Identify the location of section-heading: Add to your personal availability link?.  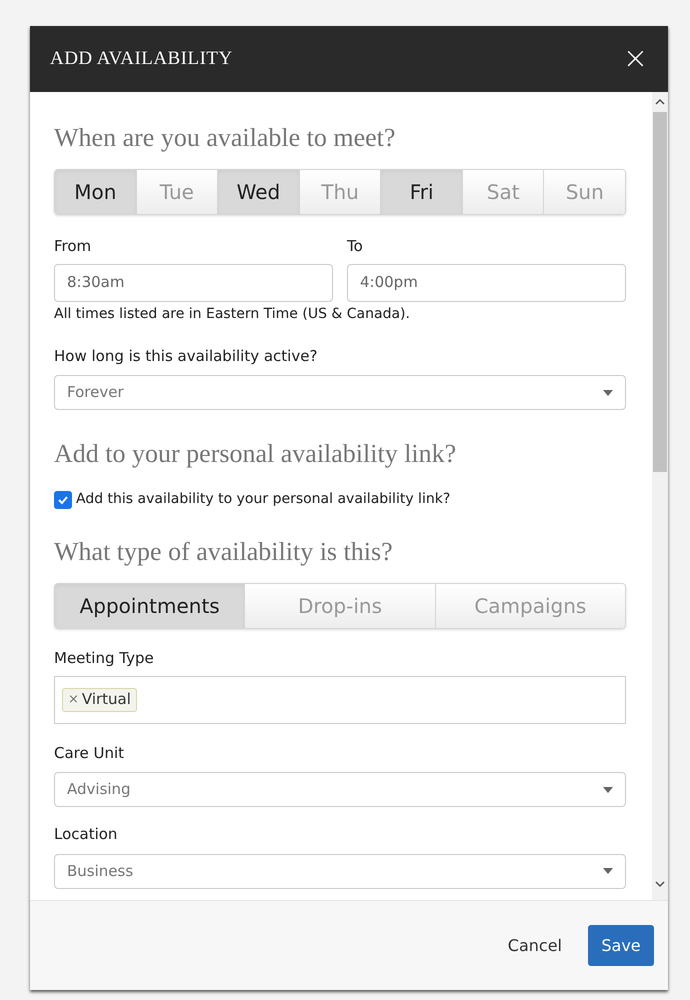
(256, 454).